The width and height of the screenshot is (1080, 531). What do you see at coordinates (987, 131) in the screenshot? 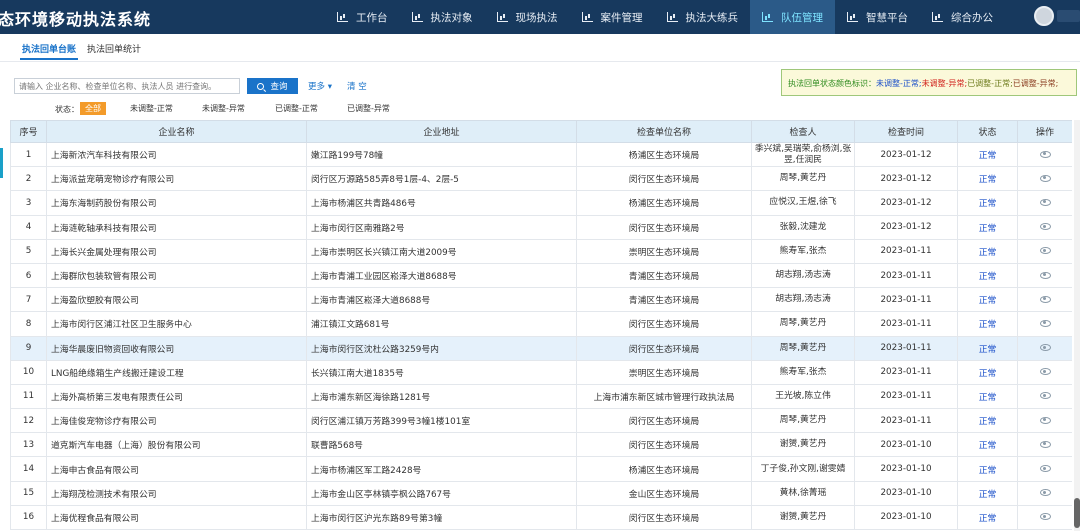
I see `col-header-status: 状态` at bounding box center [987, 131].